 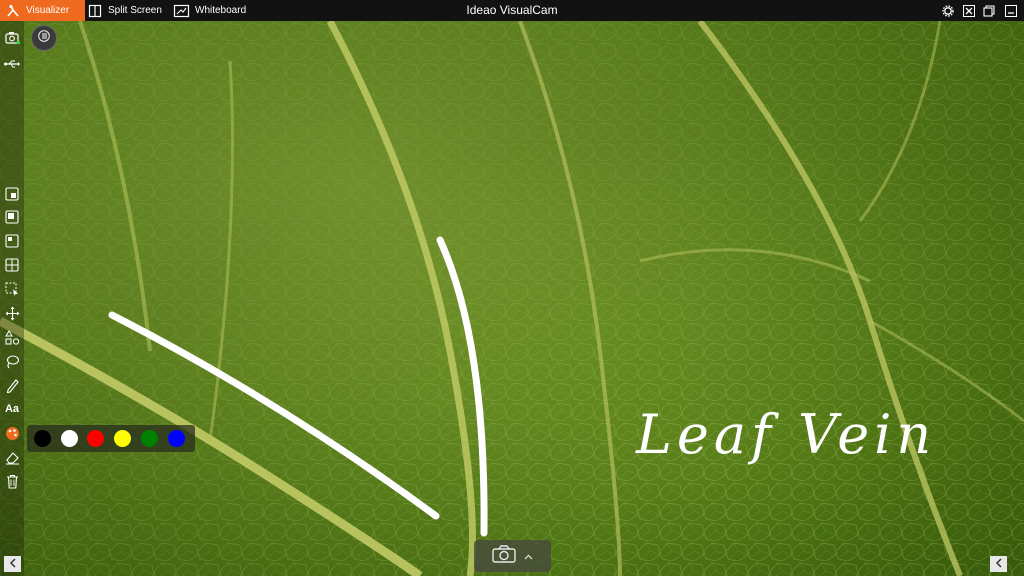 What do you see at coordinates (135, 10) in the screenshot?
I see `tab-label: Split Screen` at bounding box center [135, 10].